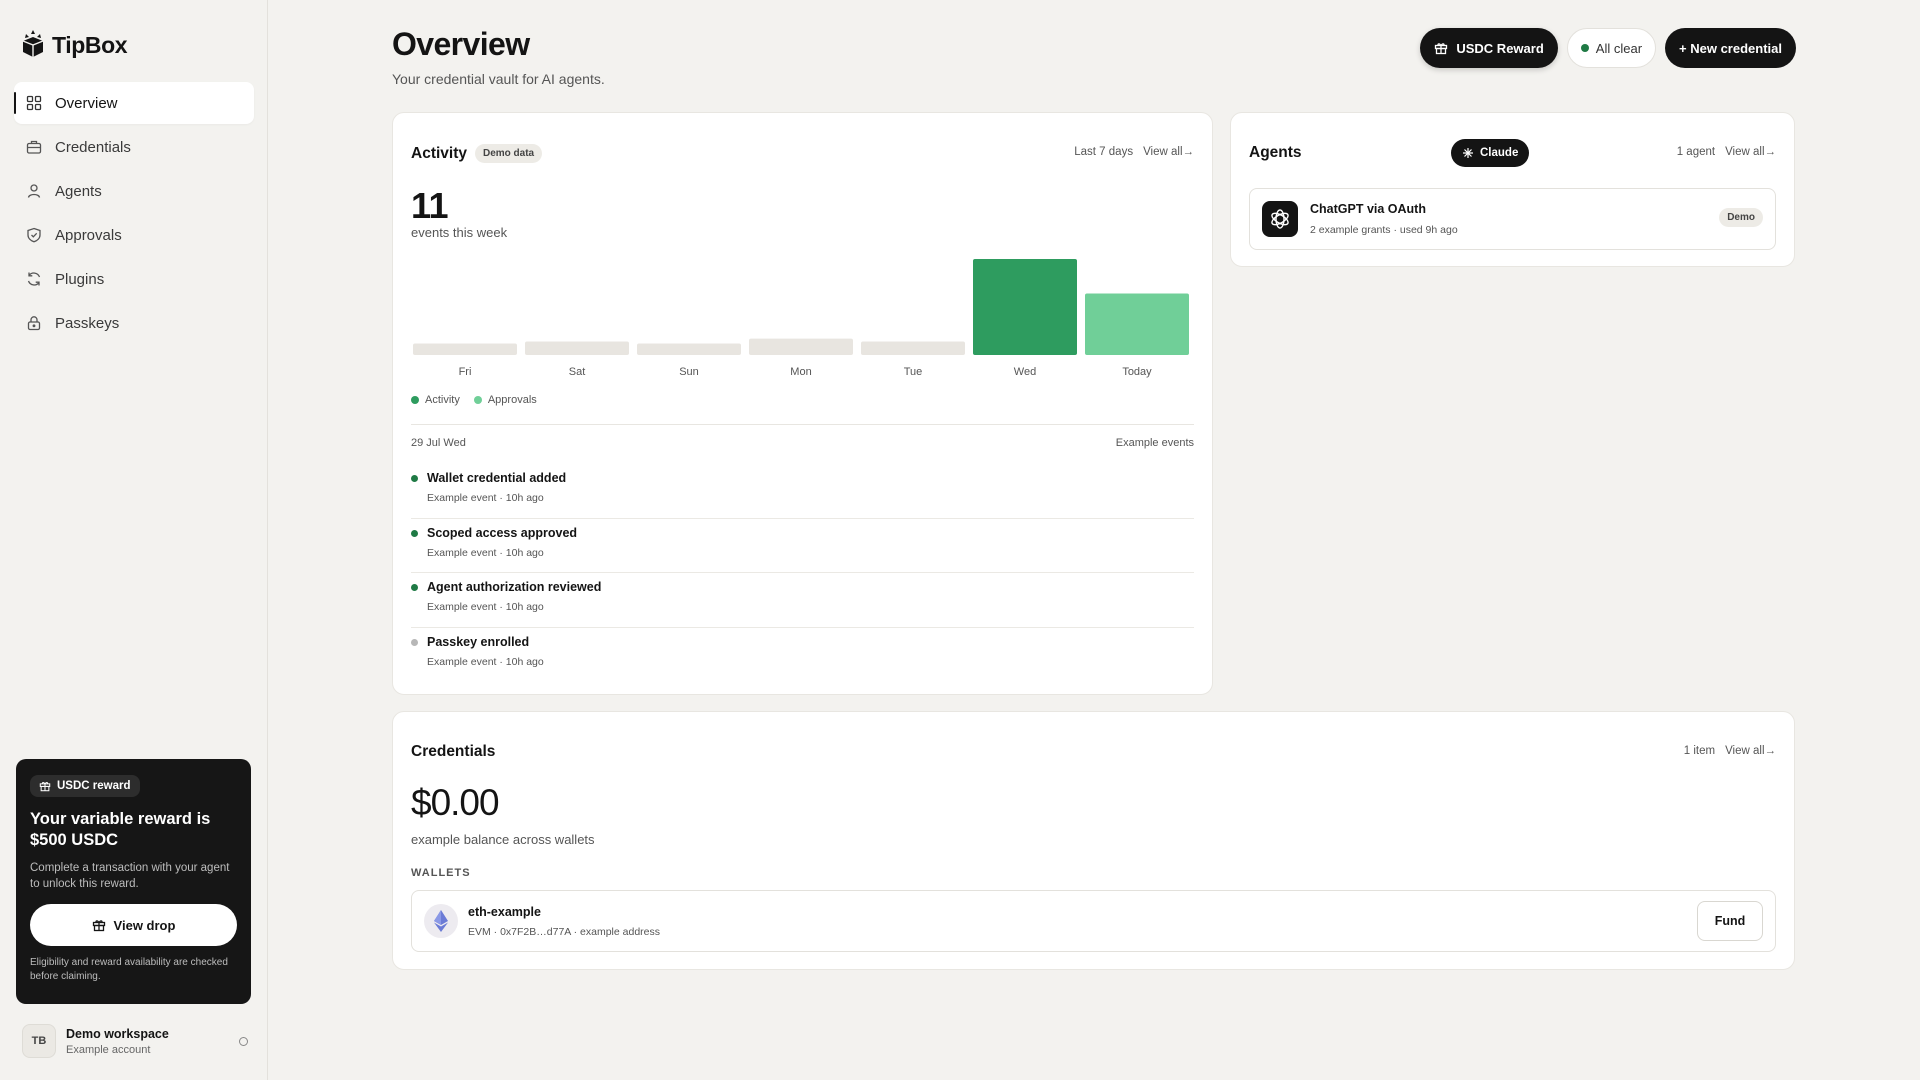 The image size is (1920, 1080). Describe the element at coordinates (1499, 153) in the screenshot. I see `claude-label: Claude` at that location.